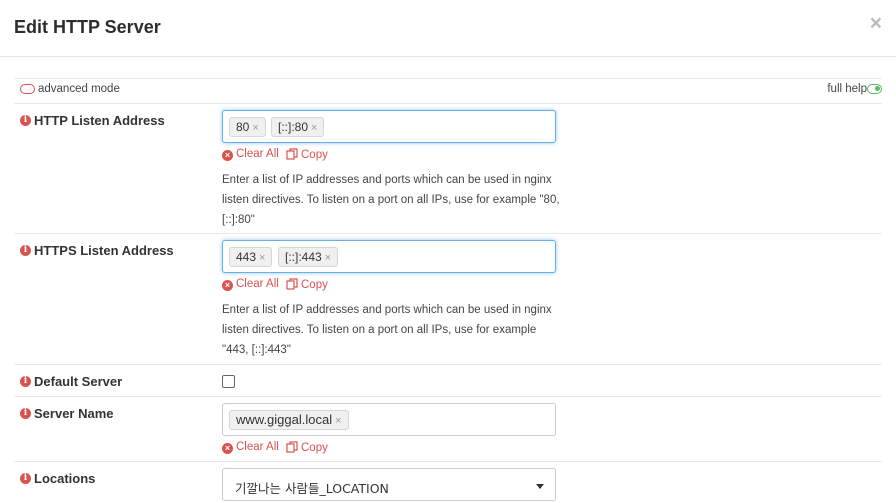  What do you see at coordinates (448, 28) in the screenshot?
I see `modal-header: Edit HTTP Server ×` at bounding box center [448, 28].